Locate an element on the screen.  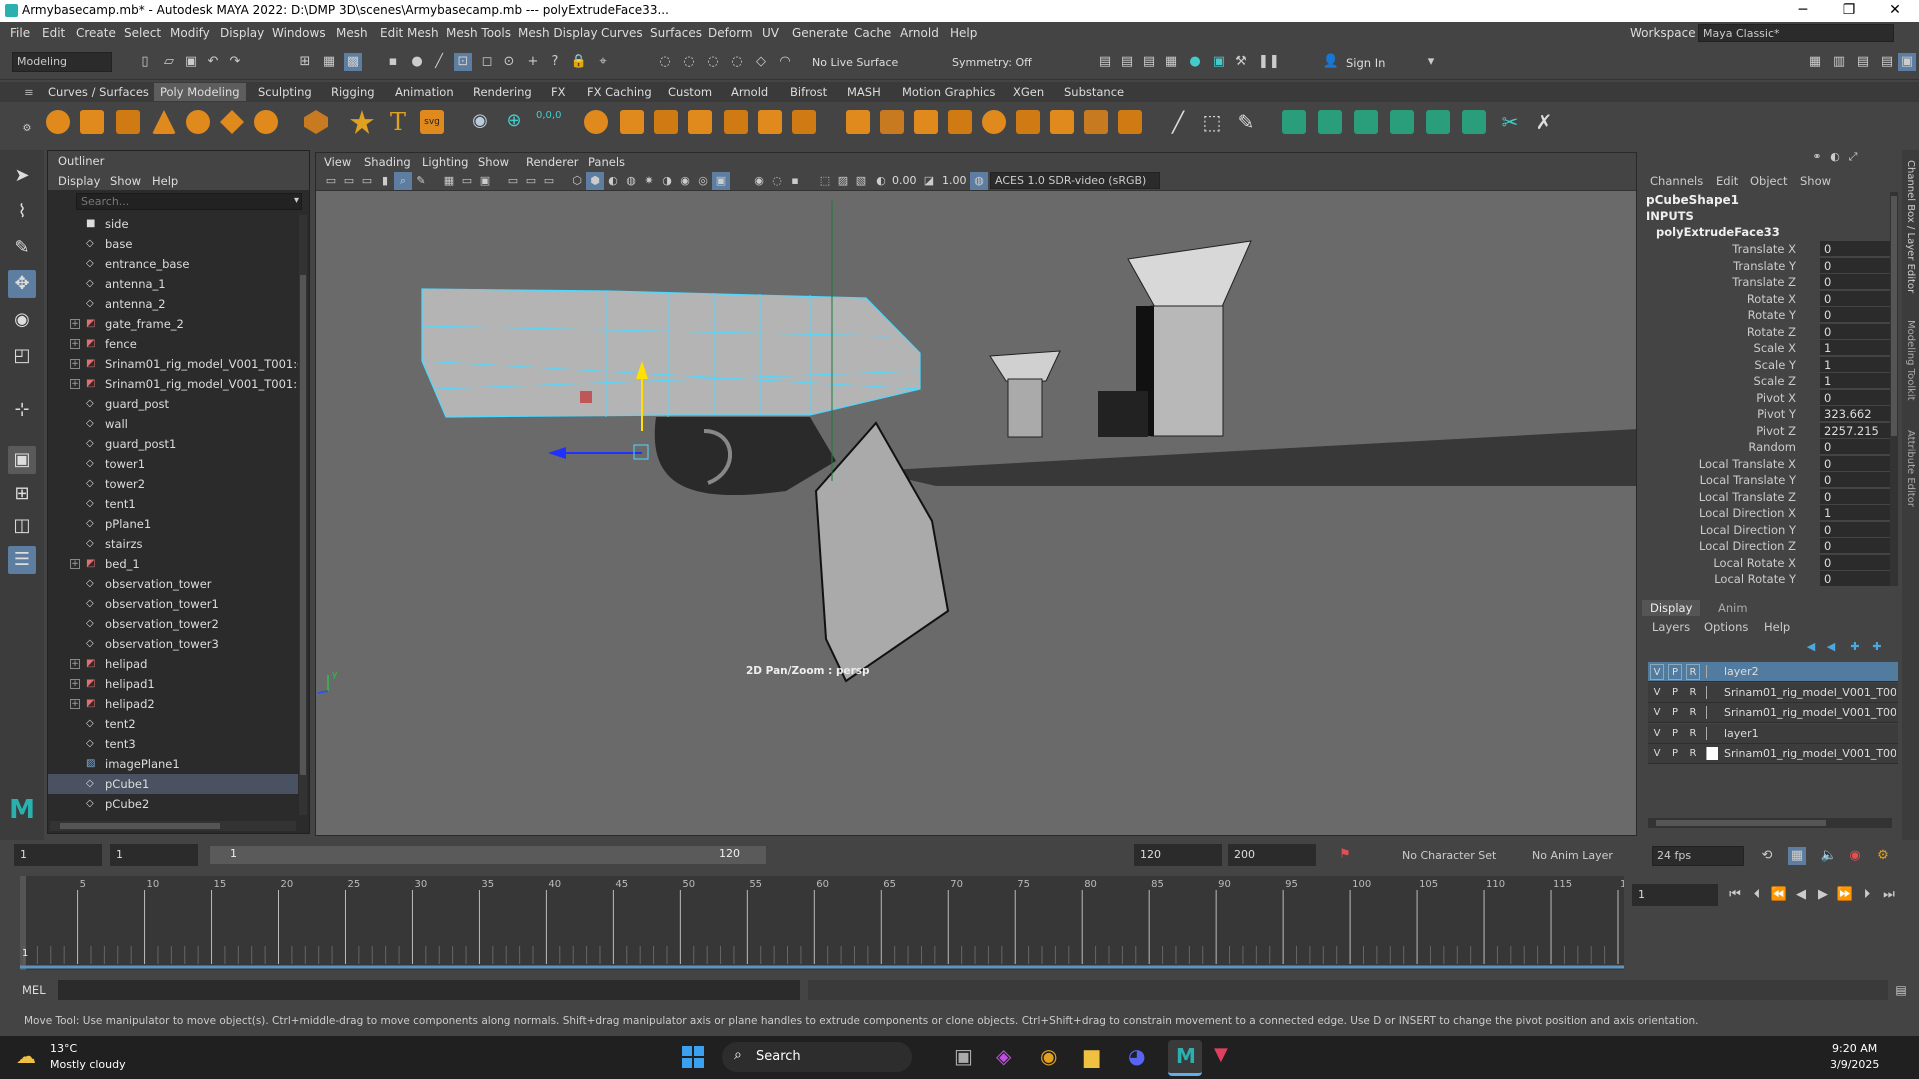
layers-menu-options: Options is located at coordinates (1726, 627).